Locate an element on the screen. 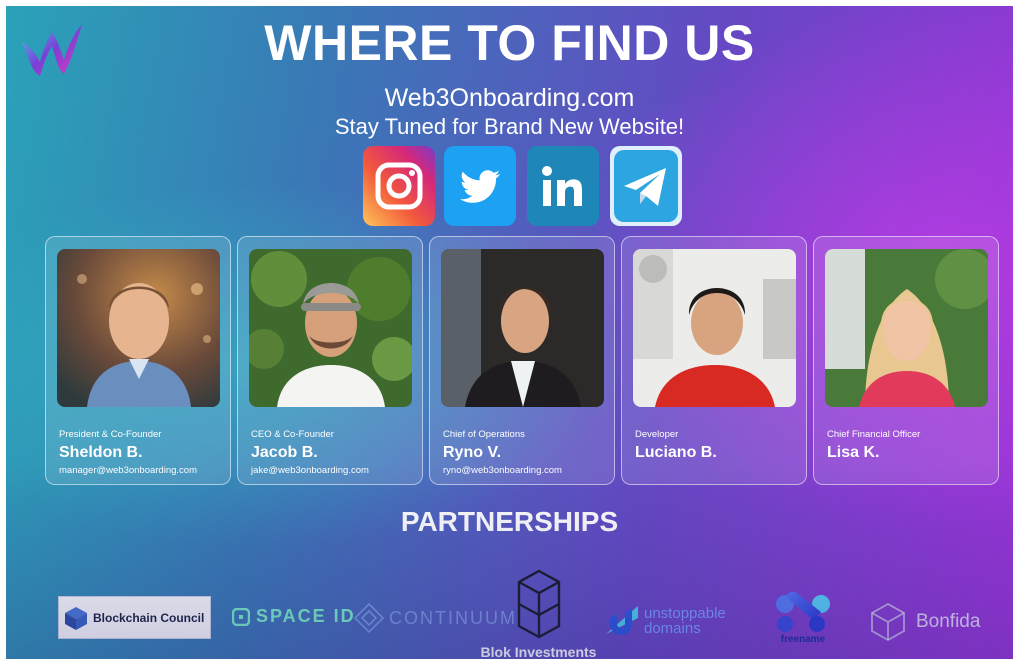 The width and height of the screenshot is (1019, 665). blockchain-council-cube-icon is located at coordinates (76, 618).